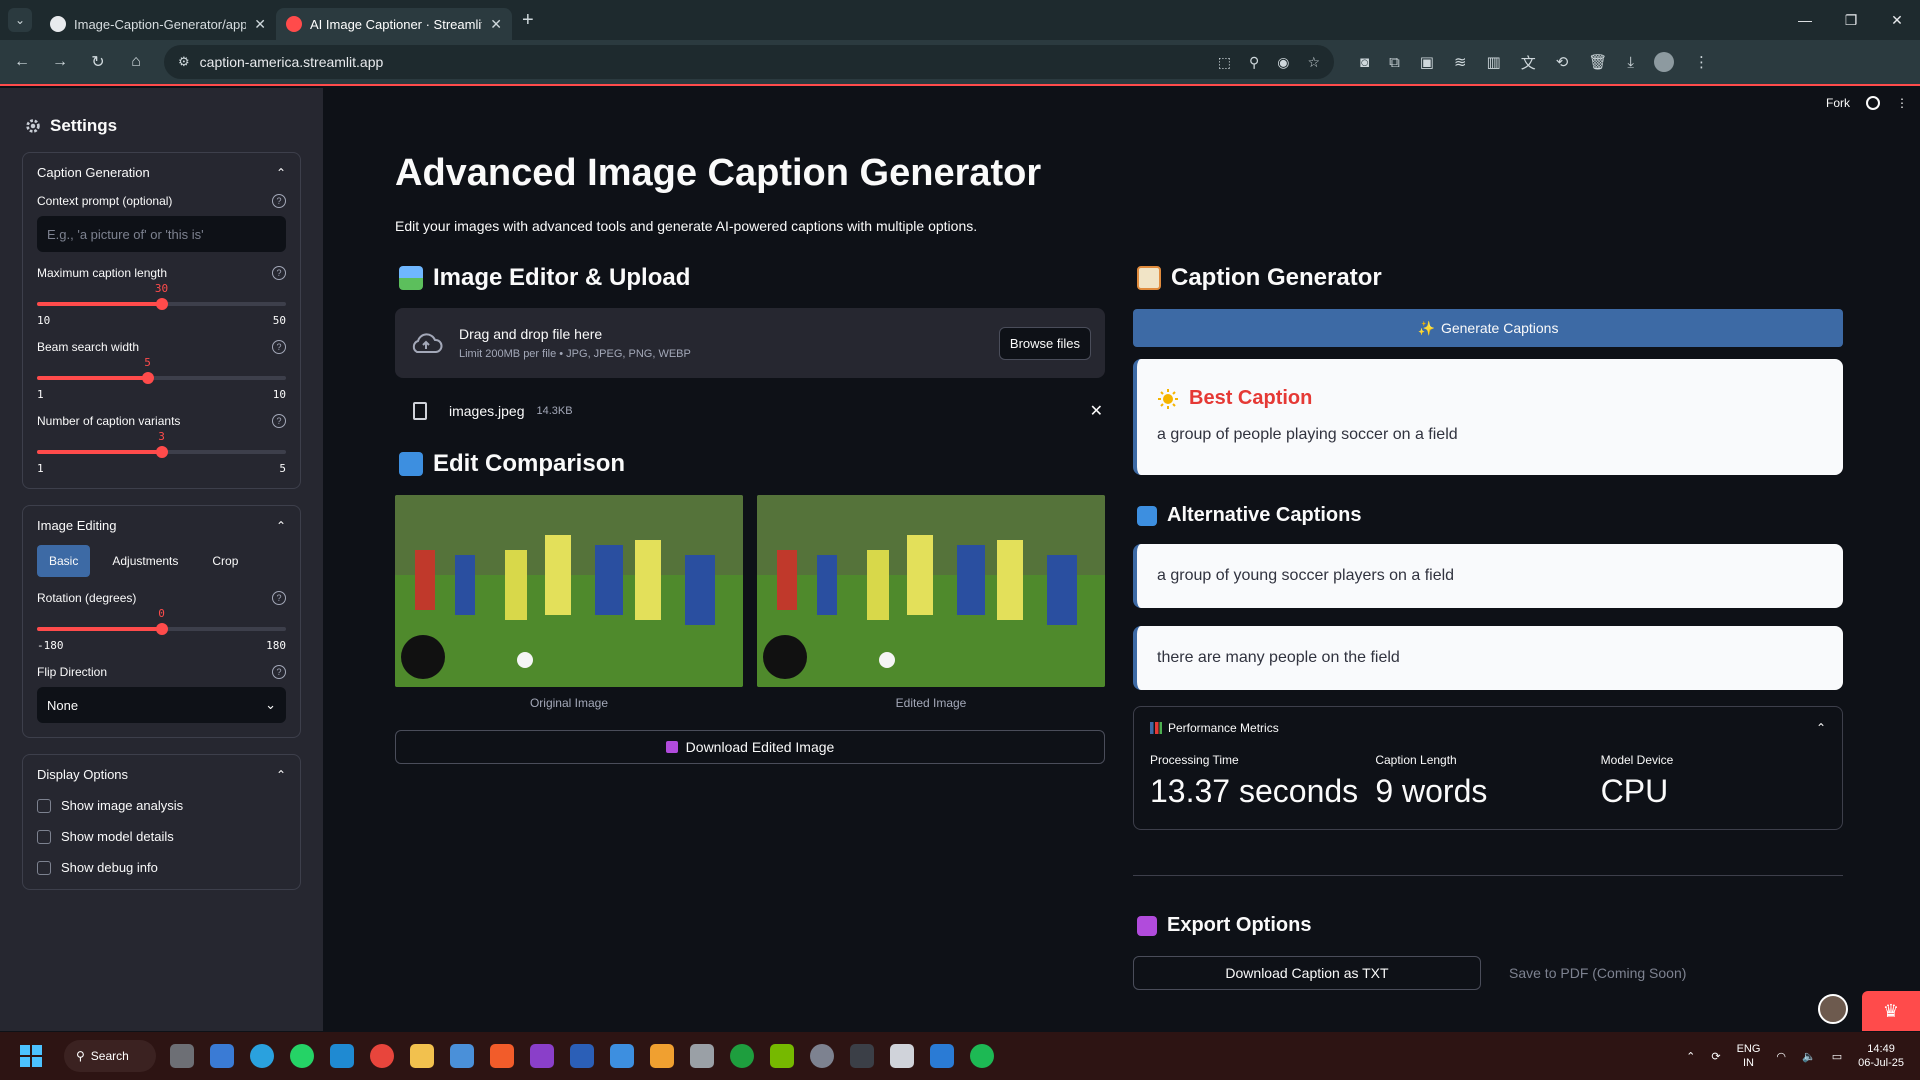  I want to click on windows-start-icon, so click(31, 1056).